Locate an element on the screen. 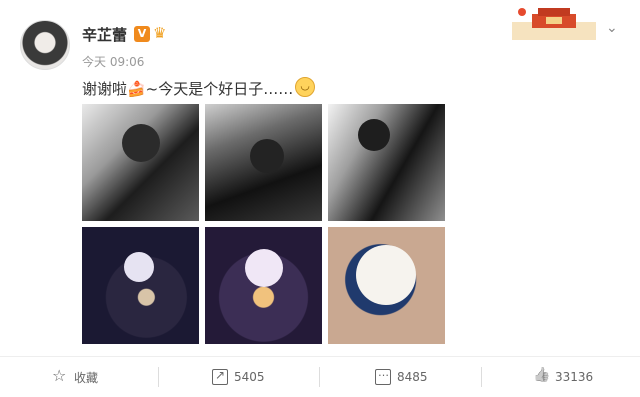 The width and height of the screenshot is (640, 397). username: 辛芷蕾 is located at coordinates (104, 34).